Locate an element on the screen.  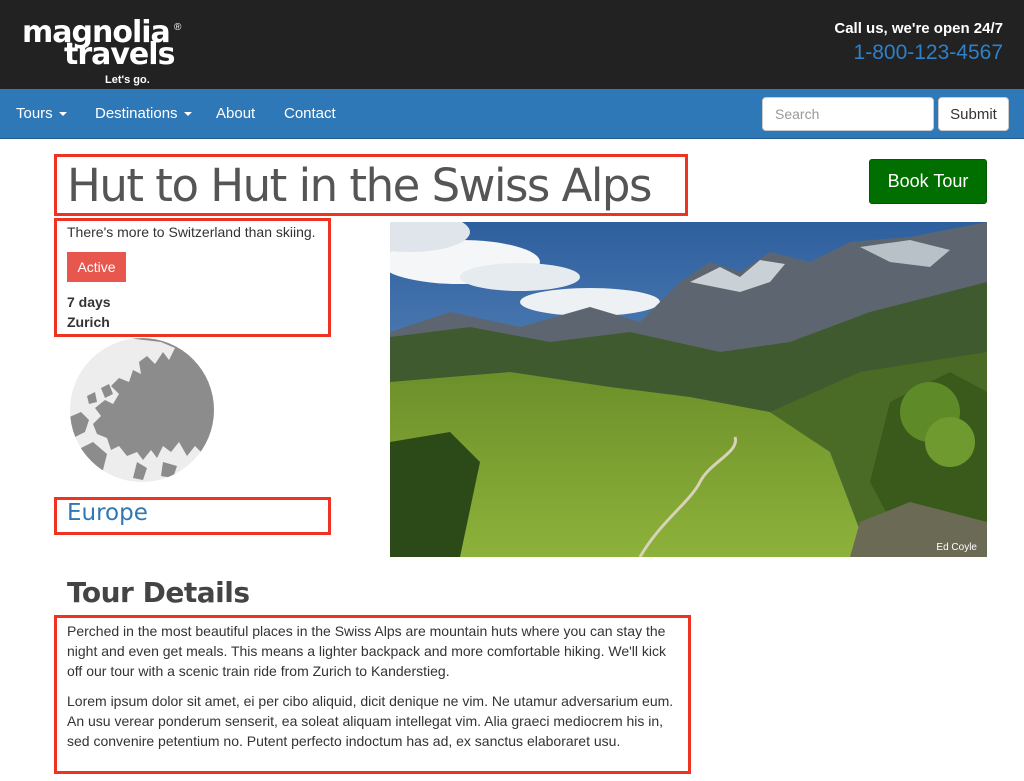
site-logo: magnolia ® travels Let's go. is located at coordinates (117, 53).